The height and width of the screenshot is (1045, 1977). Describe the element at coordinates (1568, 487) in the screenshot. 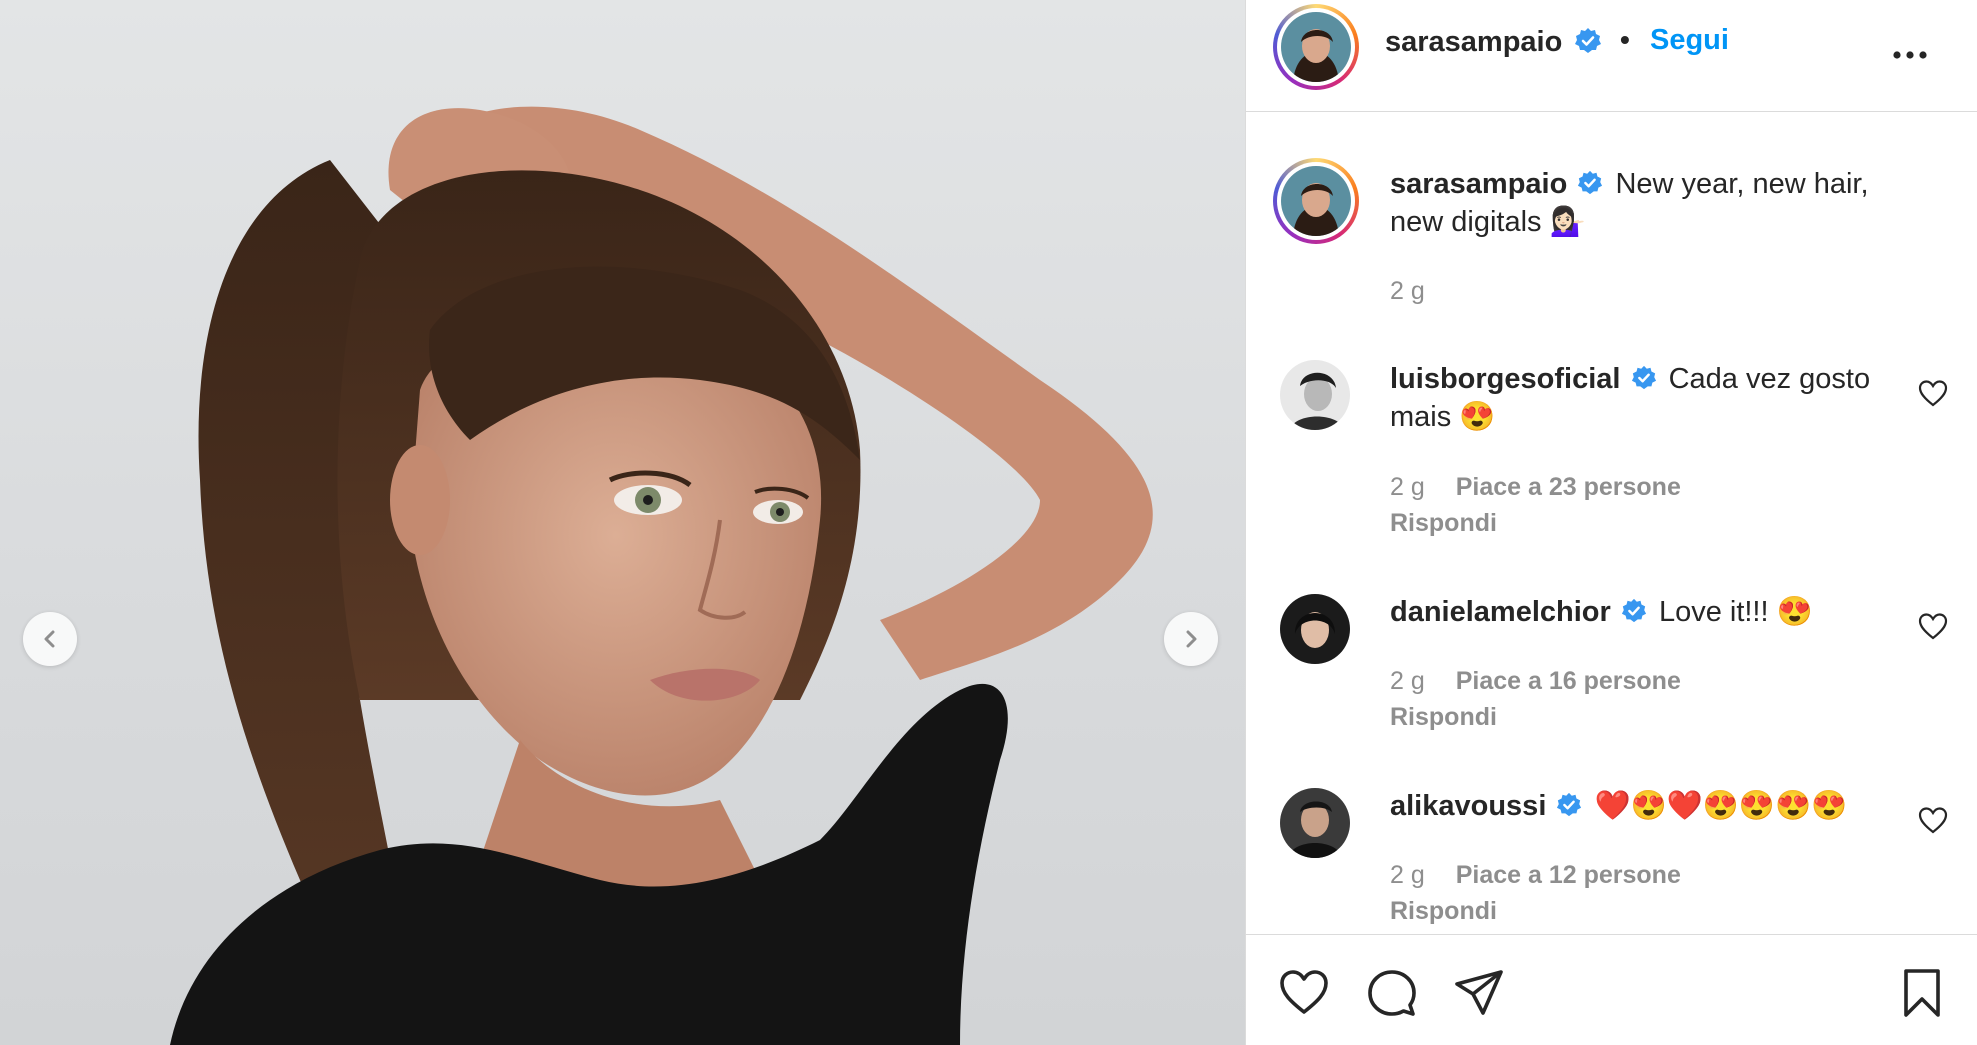

I see `comment-likes: Piace a 23 persone` at that location.